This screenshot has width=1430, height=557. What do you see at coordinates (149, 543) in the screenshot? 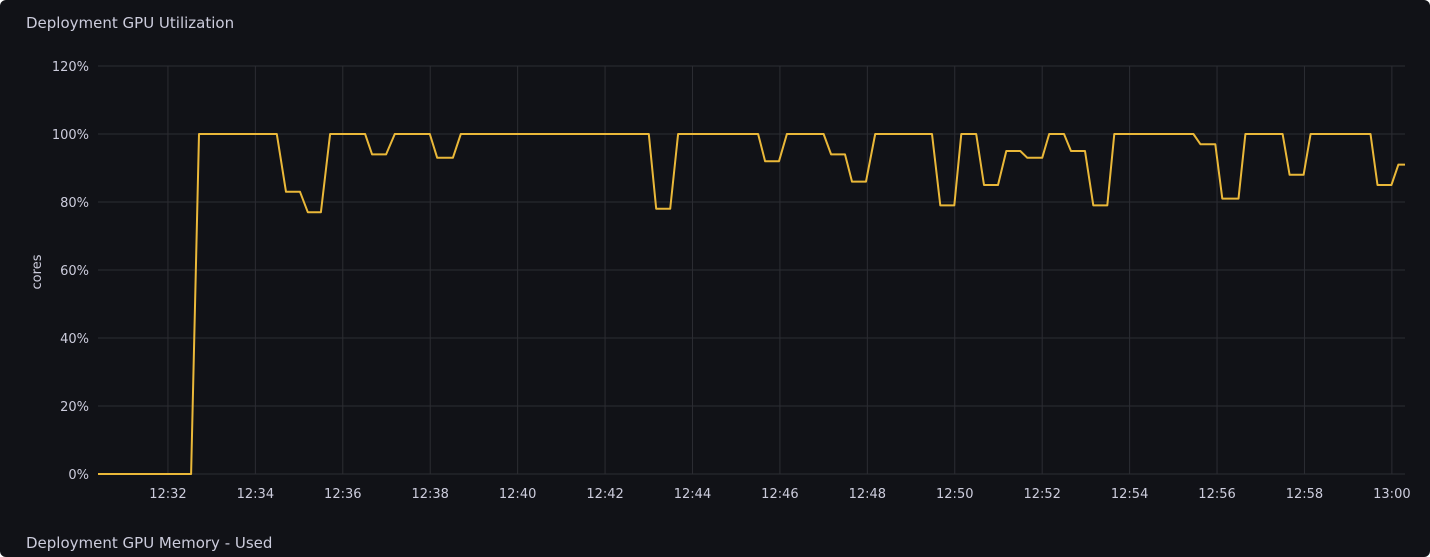
I see `panel-title-gpu-memory: Deployment GPU Memory - Used` at bounding box center [149, 543].